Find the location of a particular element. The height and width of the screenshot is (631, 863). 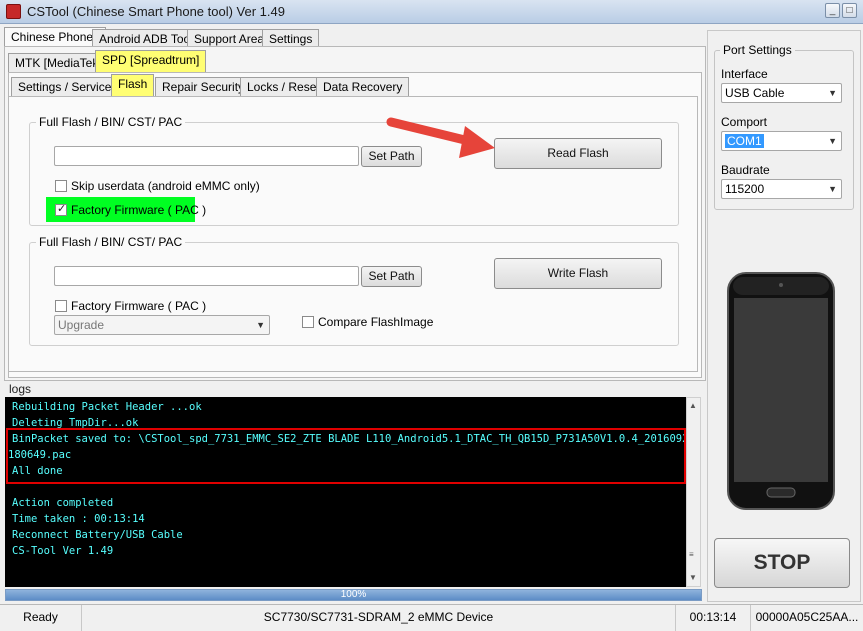

status-device: SC7730/SC7731-SDRAM_2 eMMC Device is located at coordinates (379, 618).